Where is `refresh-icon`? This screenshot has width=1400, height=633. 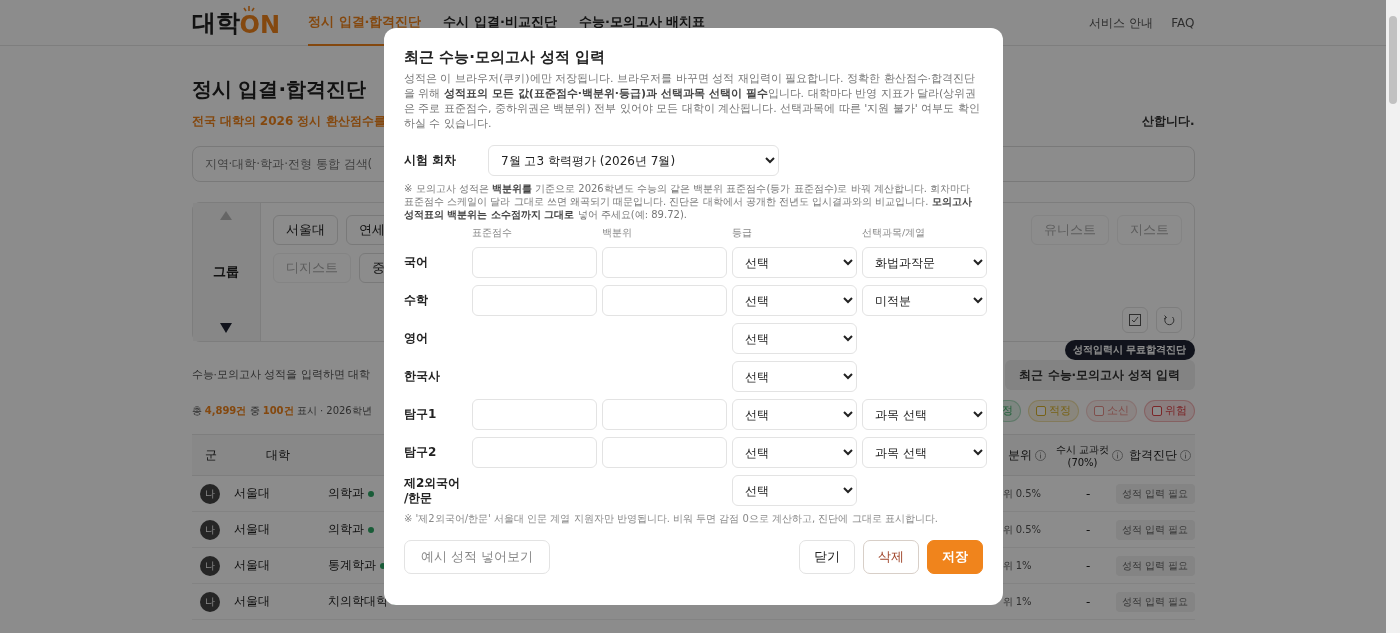 refresh-icon is located at coordinates (1168, 320).